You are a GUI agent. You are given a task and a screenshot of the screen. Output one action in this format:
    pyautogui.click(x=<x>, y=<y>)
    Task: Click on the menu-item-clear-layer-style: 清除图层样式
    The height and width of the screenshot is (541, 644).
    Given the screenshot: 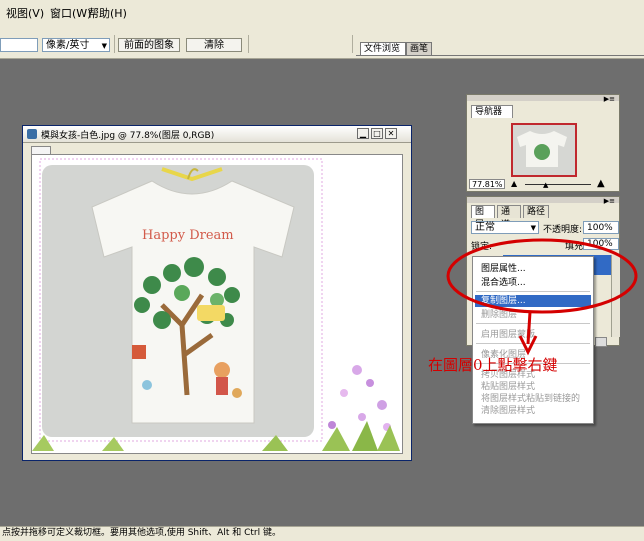 What is the action you would take?
    pyautogui.click(x=508, y=411)
    